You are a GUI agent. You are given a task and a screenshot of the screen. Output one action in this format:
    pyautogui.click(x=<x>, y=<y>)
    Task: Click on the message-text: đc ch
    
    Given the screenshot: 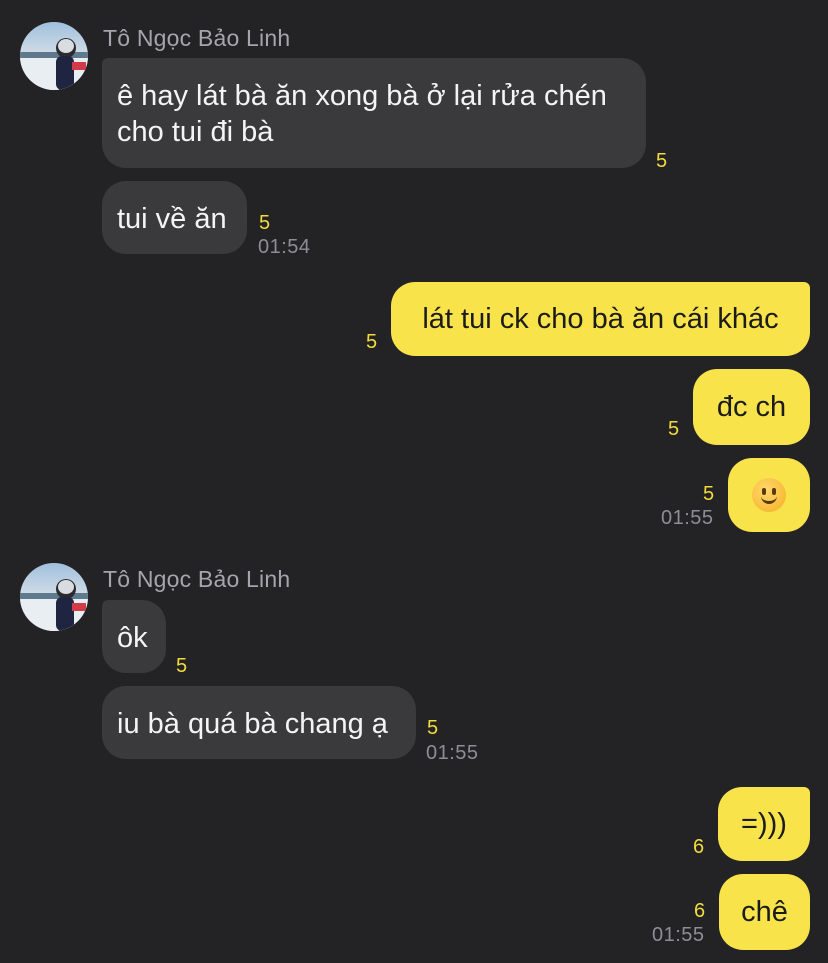 What is the action you would take?
    pyautogui.click(x=751, y=407)
    